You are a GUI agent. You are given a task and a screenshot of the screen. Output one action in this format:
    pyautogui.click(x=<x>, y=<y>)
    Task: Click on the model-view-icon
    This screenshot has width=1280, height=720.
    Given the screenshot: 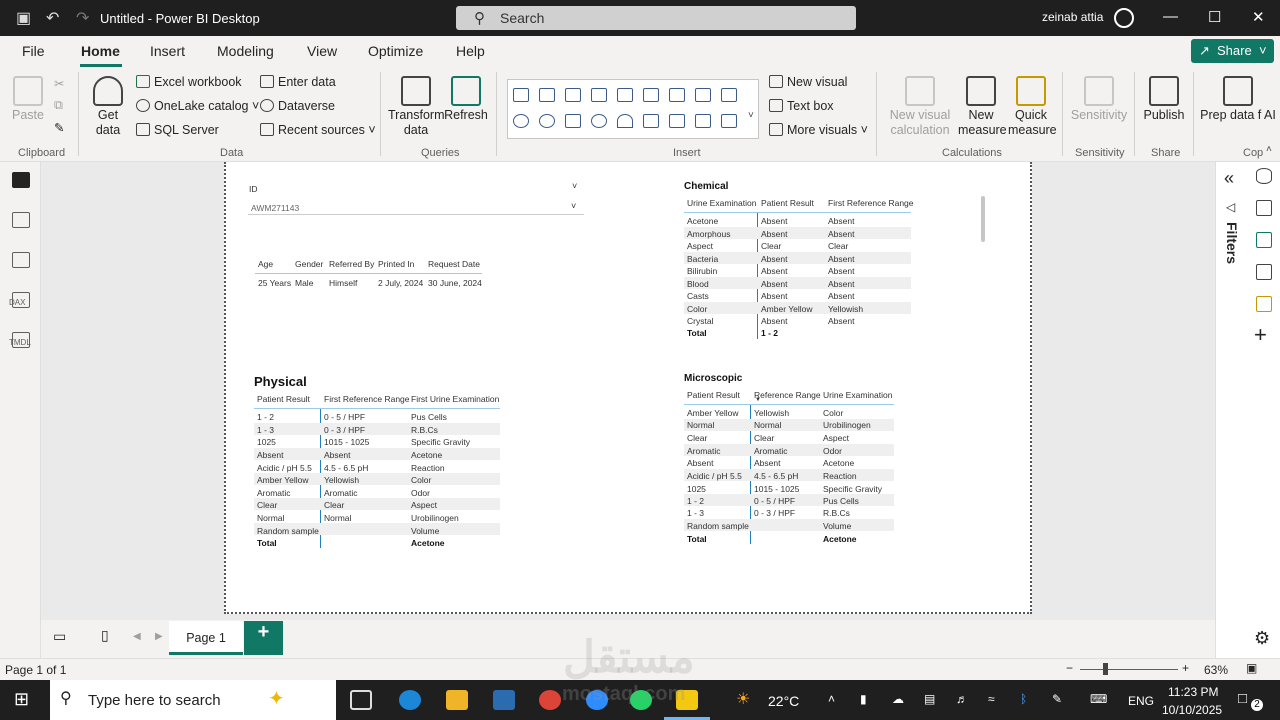 What is the action you would take?
    pyautogui.click(x=21, y=260)
    